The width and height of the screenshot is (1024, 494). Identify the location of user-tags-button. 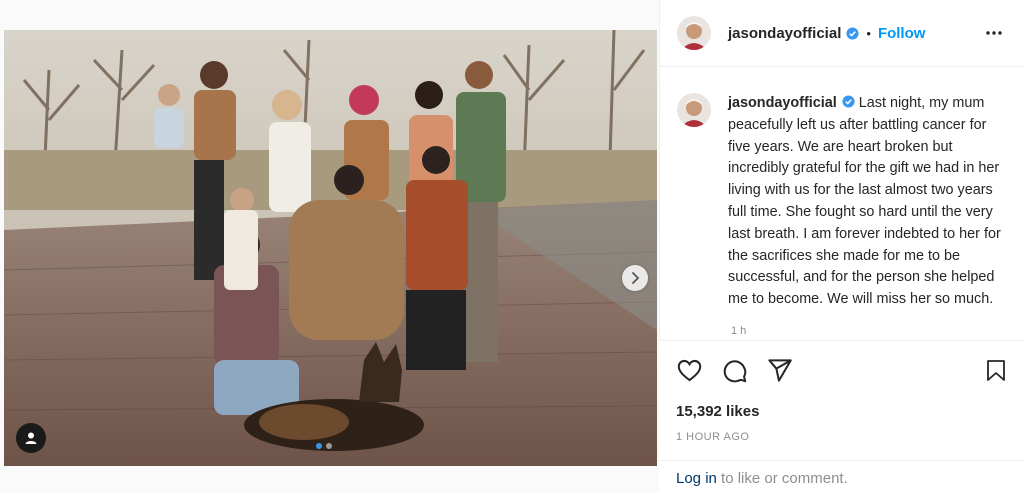
(31, 438).